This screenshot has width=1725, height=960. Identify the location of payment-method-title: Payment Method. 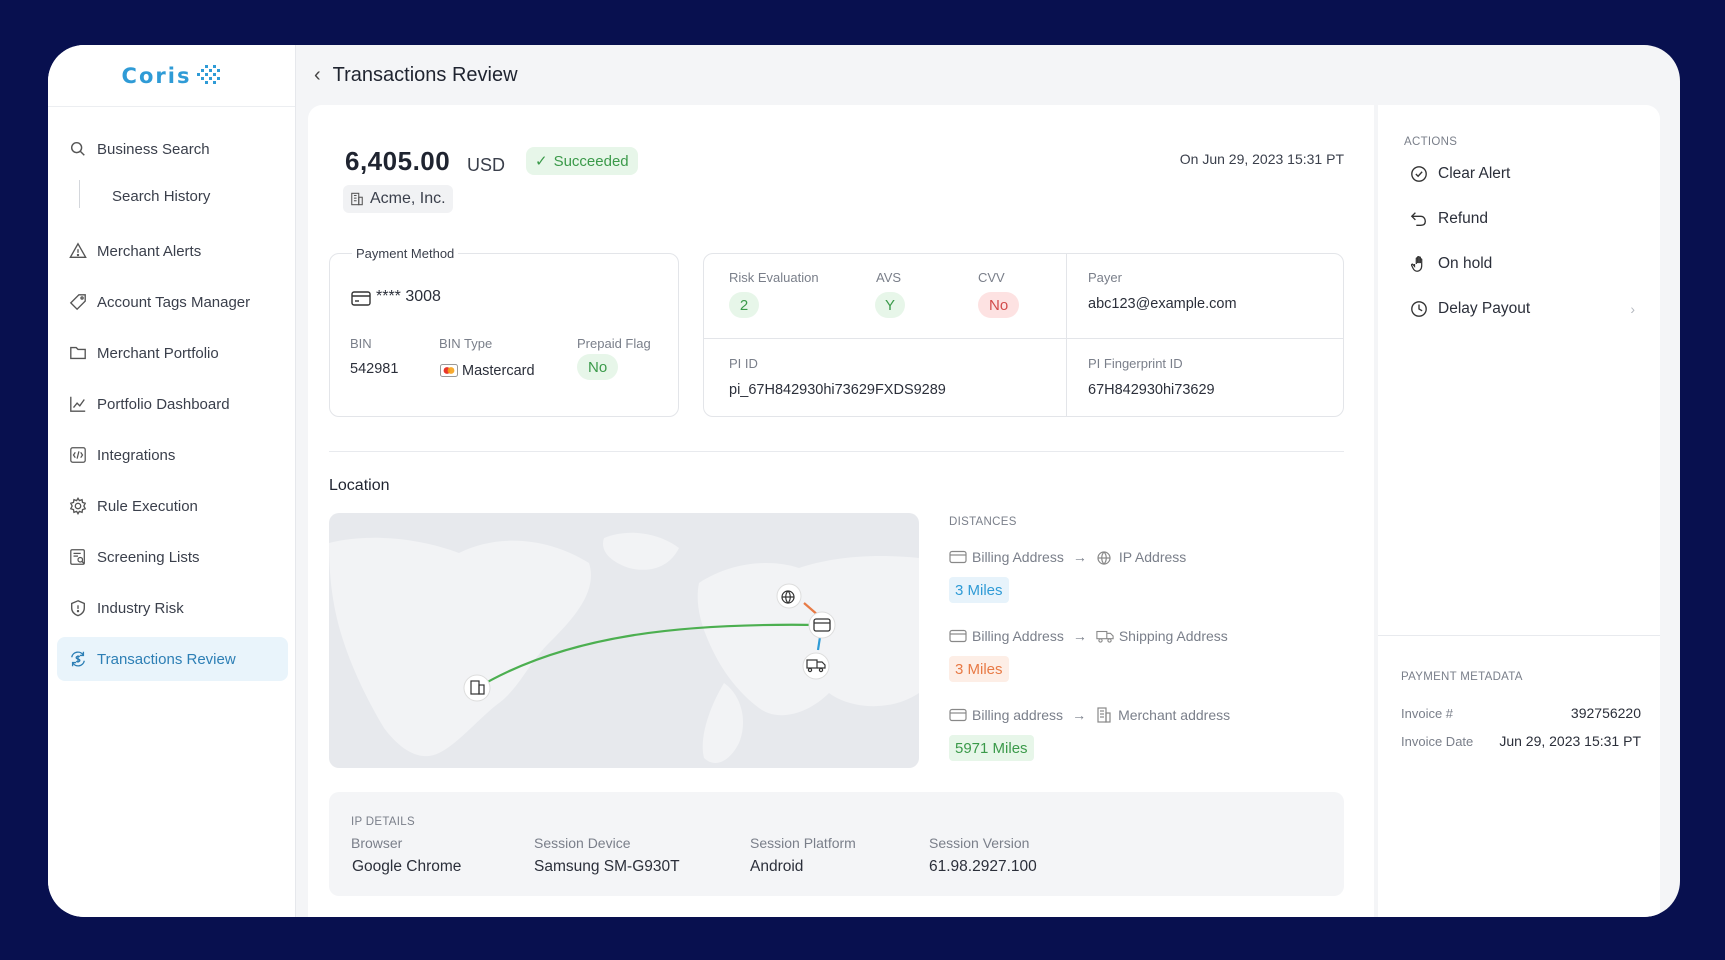
(405, 253).